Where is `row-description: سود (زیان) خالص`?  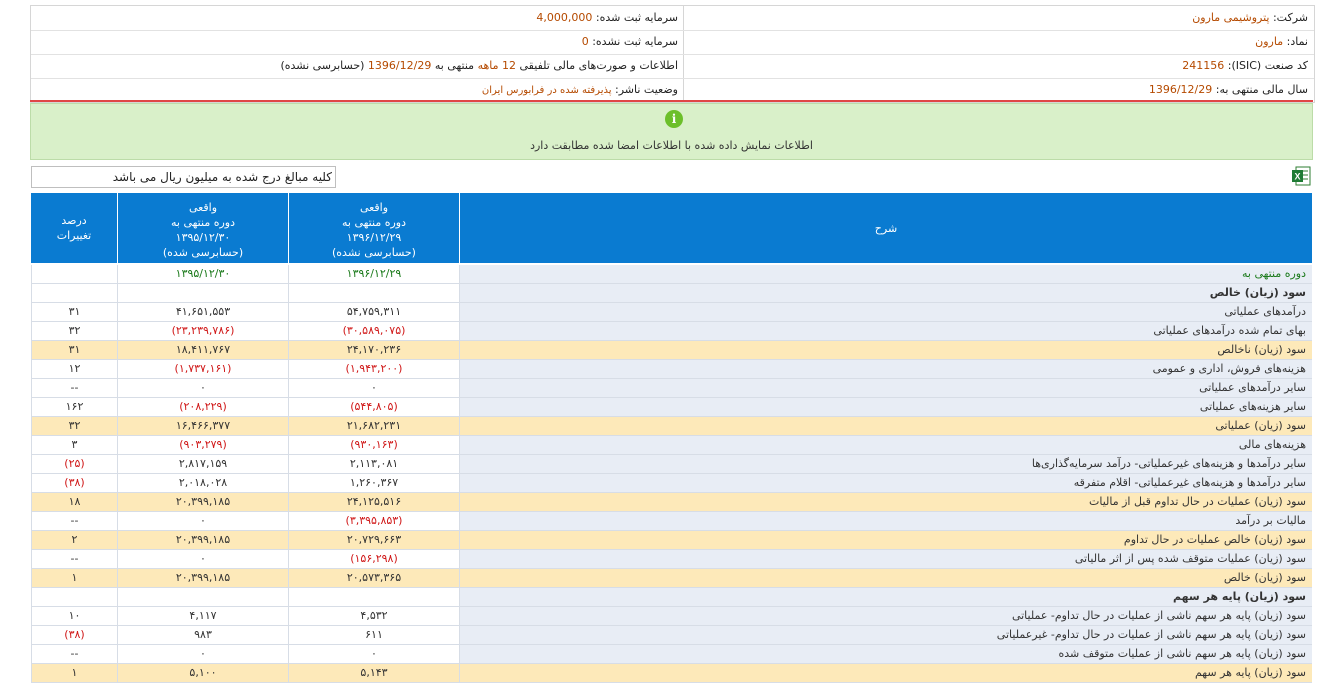
row-description: سود (زیان) خالص is located at coordinates (885, 293).